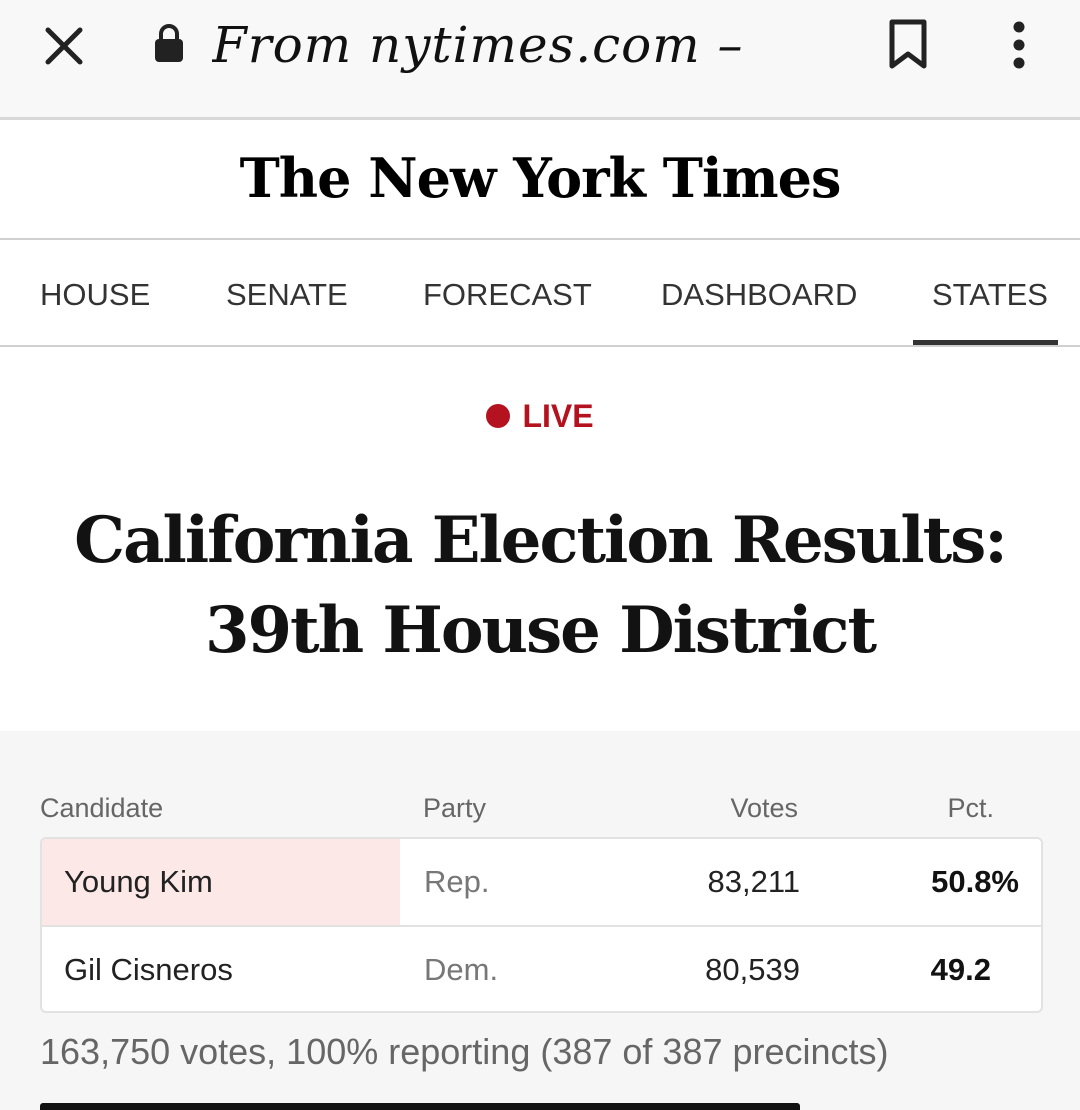  I want to click on live-dot-icon, so click(498, 415).